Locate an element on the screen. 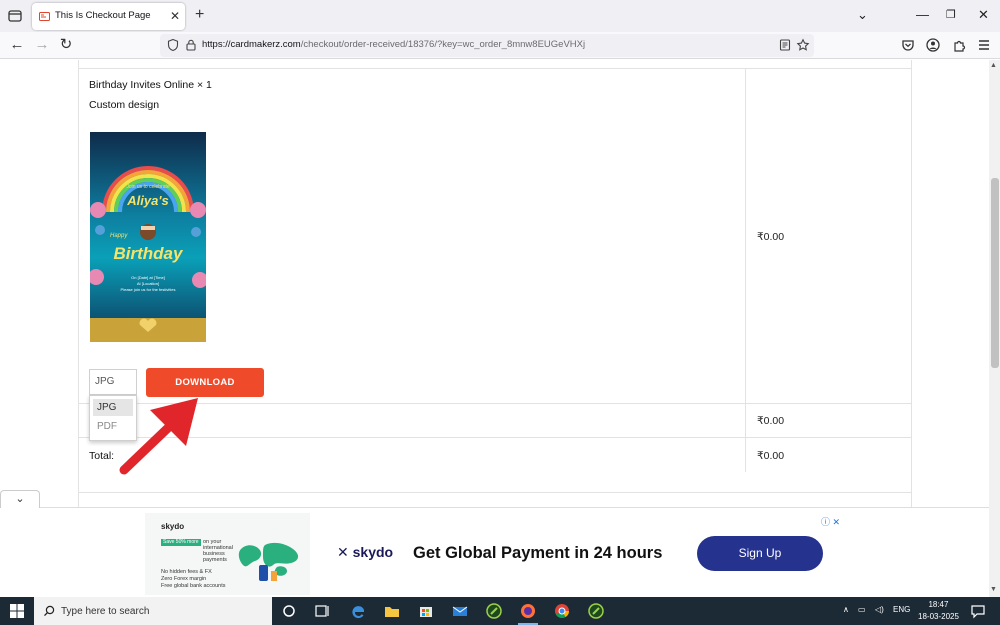 This screenshot has width=1000, height=625. mail-icon is located at coordinates (460, 611).